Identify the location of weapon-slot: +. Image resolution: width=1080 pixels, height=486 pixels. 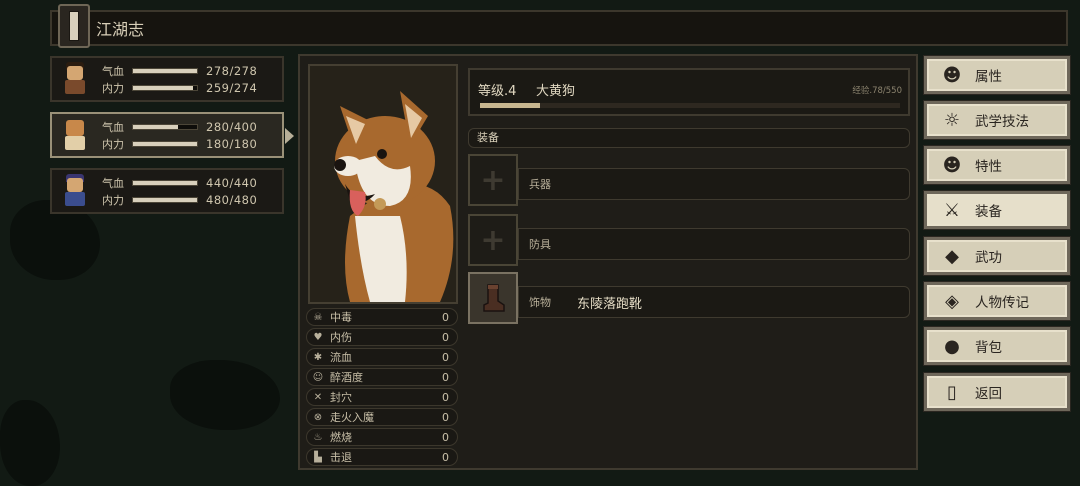
(493, 180).